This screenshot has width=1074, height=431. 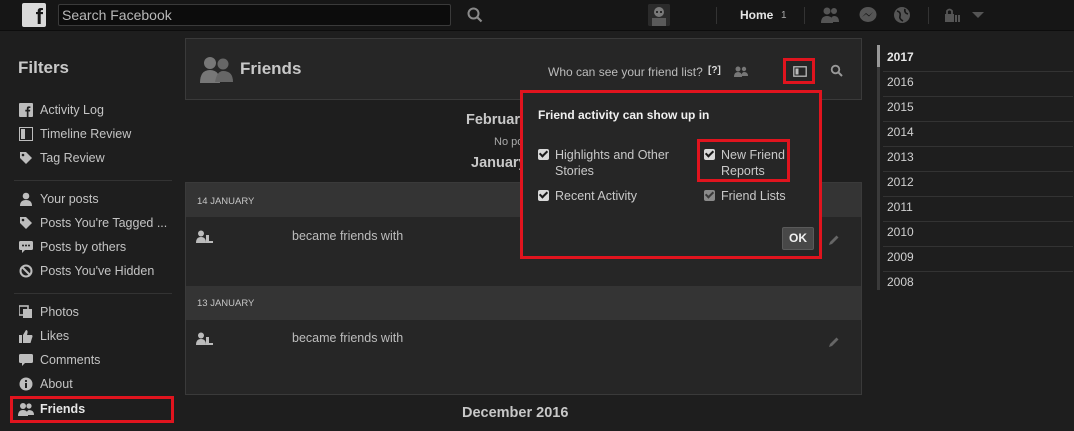 What do you see at coordinates (612, 155) in the screenshot?
I see `option-label: Highlights and Other` at bounding box center [612, 155].